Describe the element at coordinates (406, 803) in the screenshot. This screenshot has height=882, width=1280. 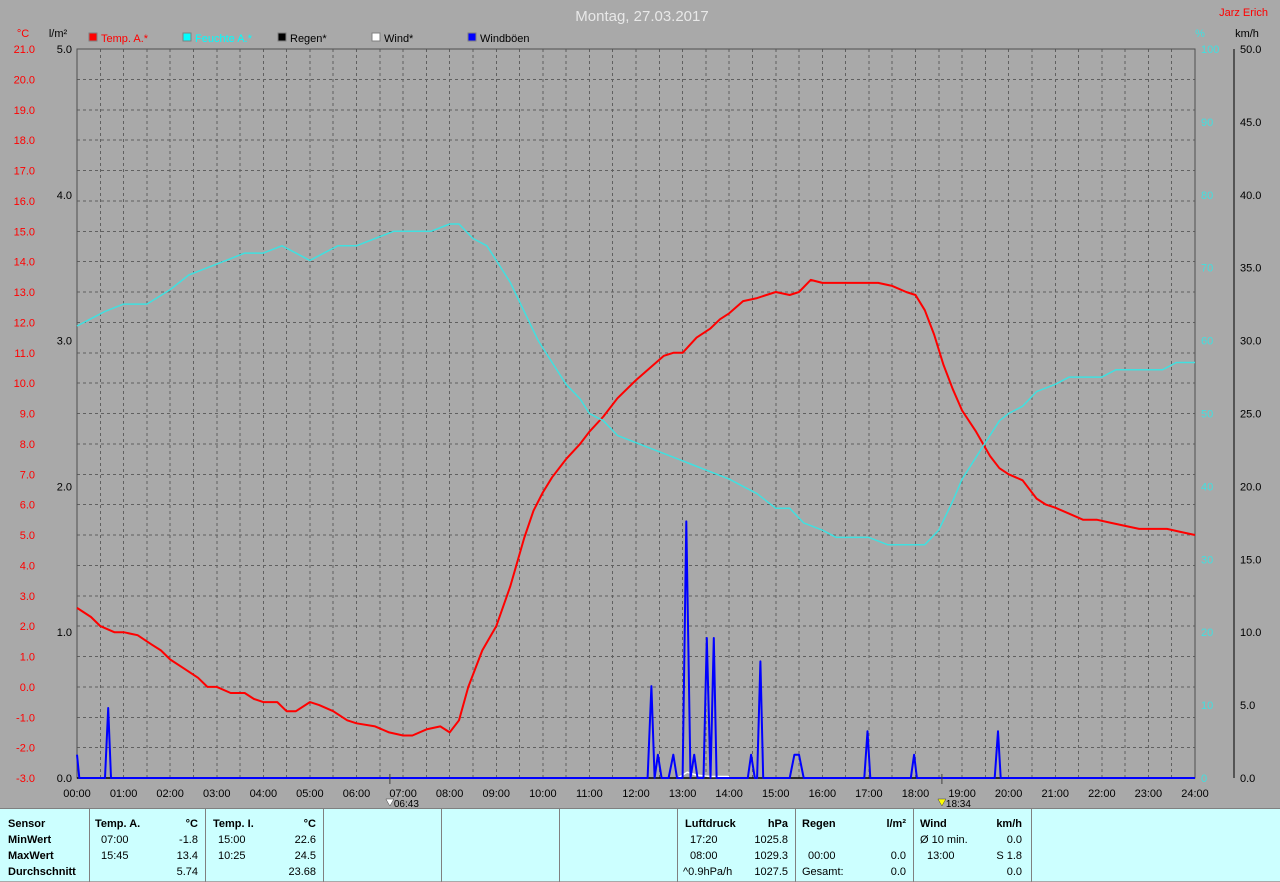
I see `sunrise-marker-time: 06:43` at that location.